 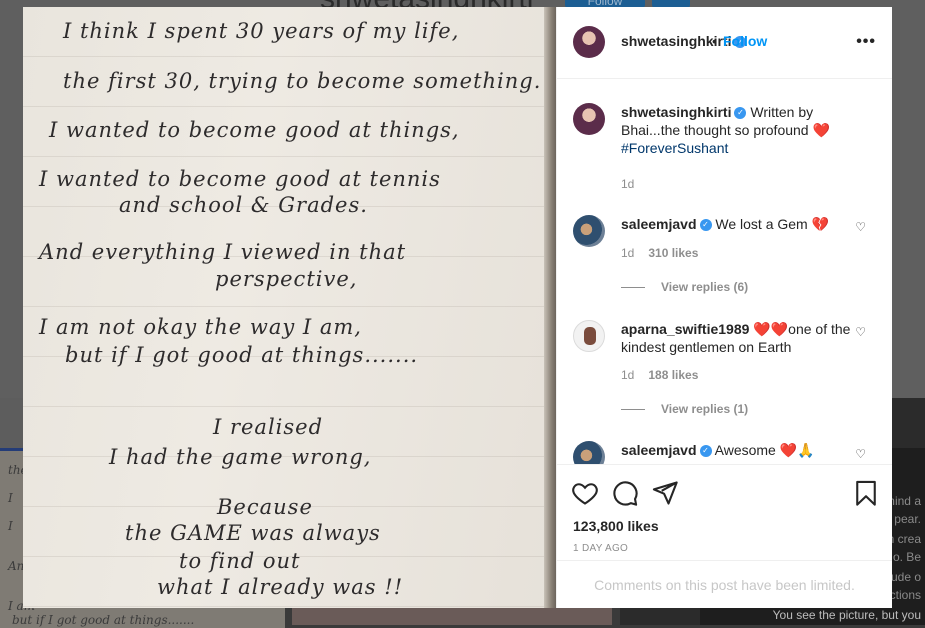 I want to click on note-line: what I already was !!, so click(x=280, y=587).